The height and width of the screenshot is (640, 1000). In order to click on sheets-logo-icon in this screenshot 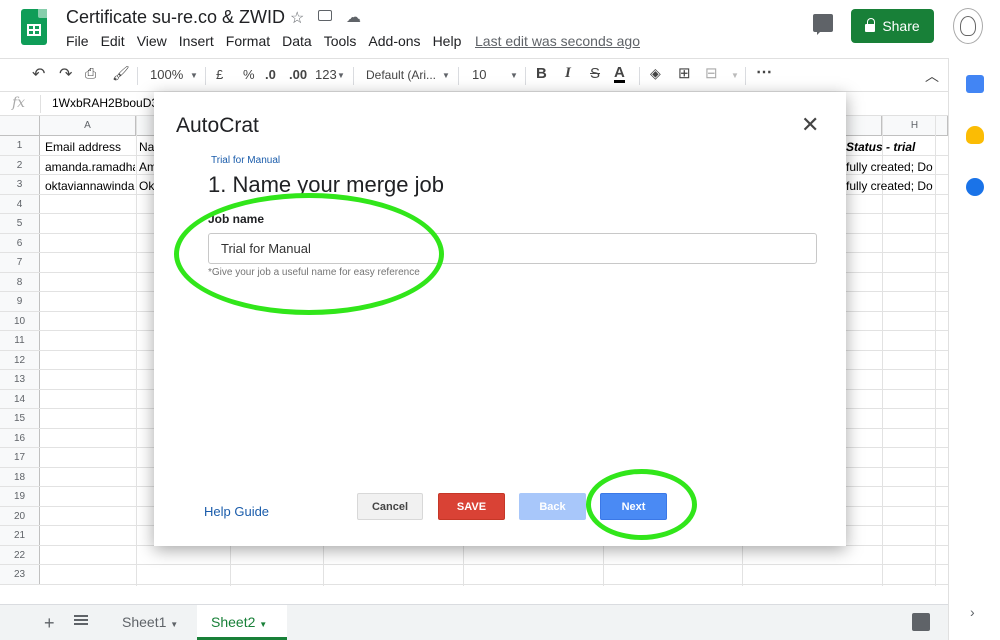, I will do `click(34, 27)`.